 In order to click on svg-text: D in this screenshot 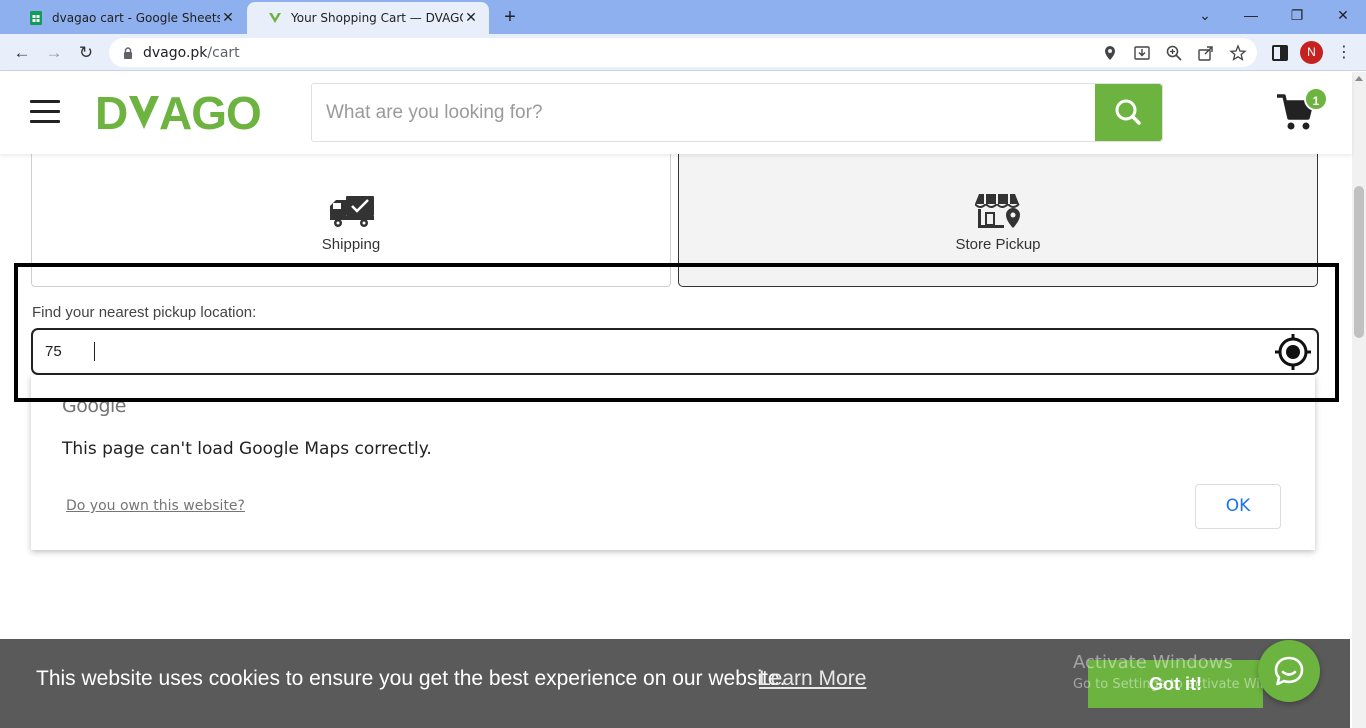, I will do `click(111, 112)`.